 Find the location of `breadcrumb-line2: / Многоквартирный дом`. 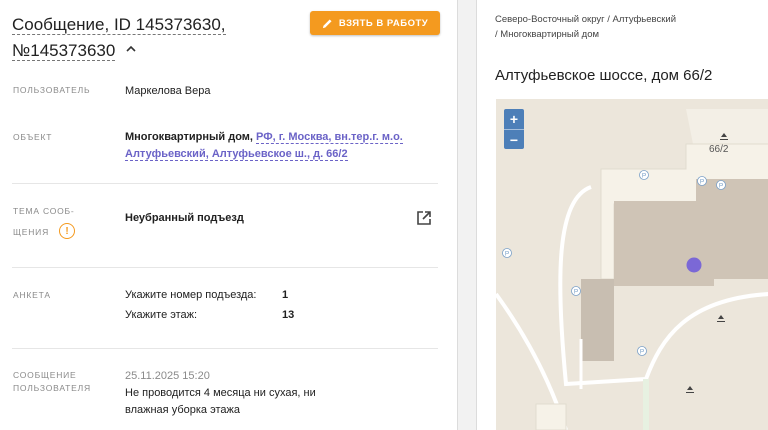

breadcrumb-line2: / Многоквартирный дом is located at coordinates (547, 34).